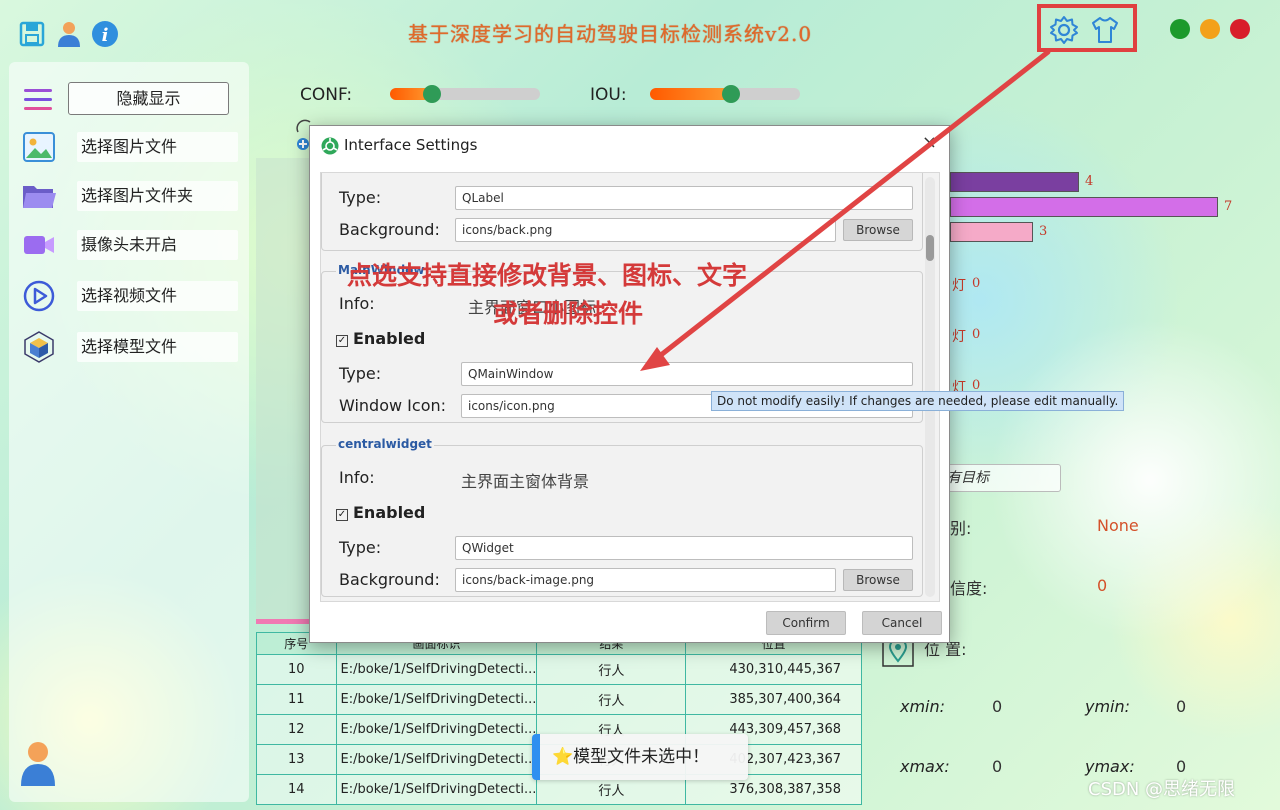  I want to click on stat-light-value-1: 0, so click(976, 283).